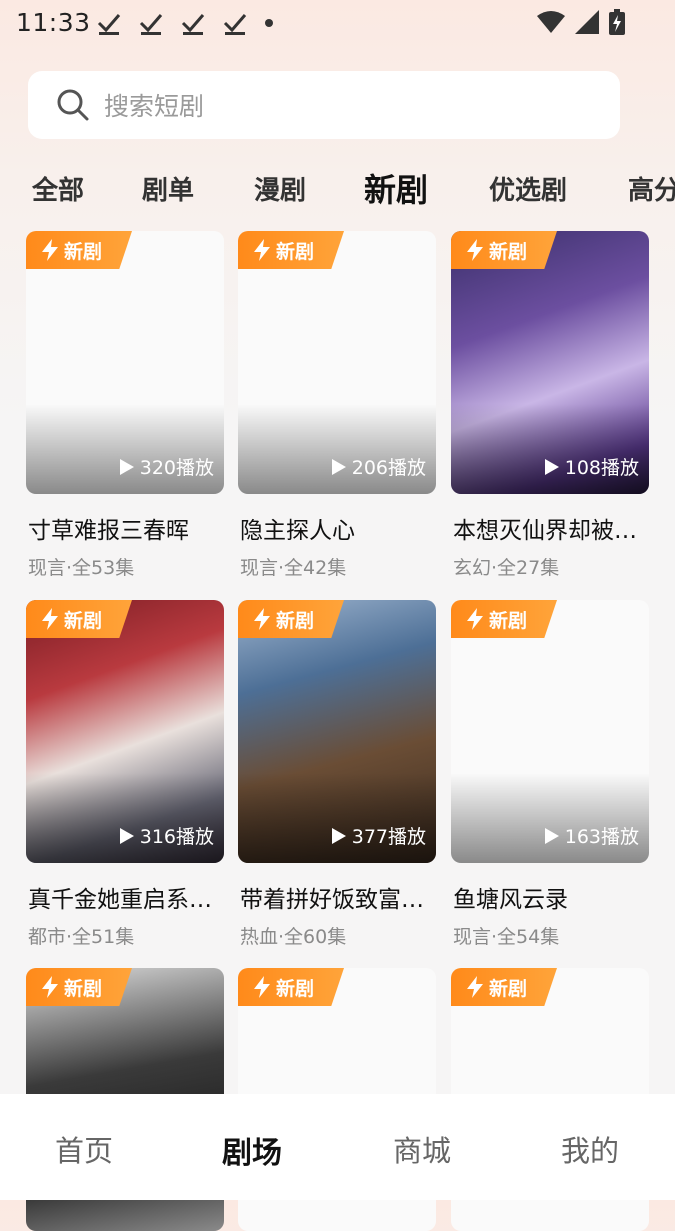  What do you see at coordinates (84, 1149) in the screenshot?
I see `nav-home: 首页` at bounding box center [84, 1149].